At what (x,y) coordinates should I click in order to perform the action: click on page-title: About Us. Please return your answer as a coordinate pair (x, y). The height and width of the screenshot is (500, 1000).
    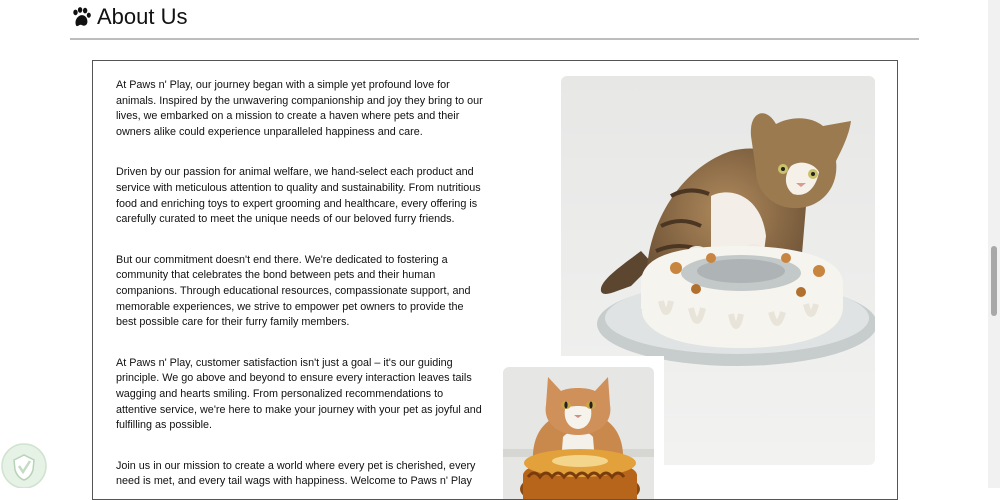
    Looking at the image, I should click on (129, 17).